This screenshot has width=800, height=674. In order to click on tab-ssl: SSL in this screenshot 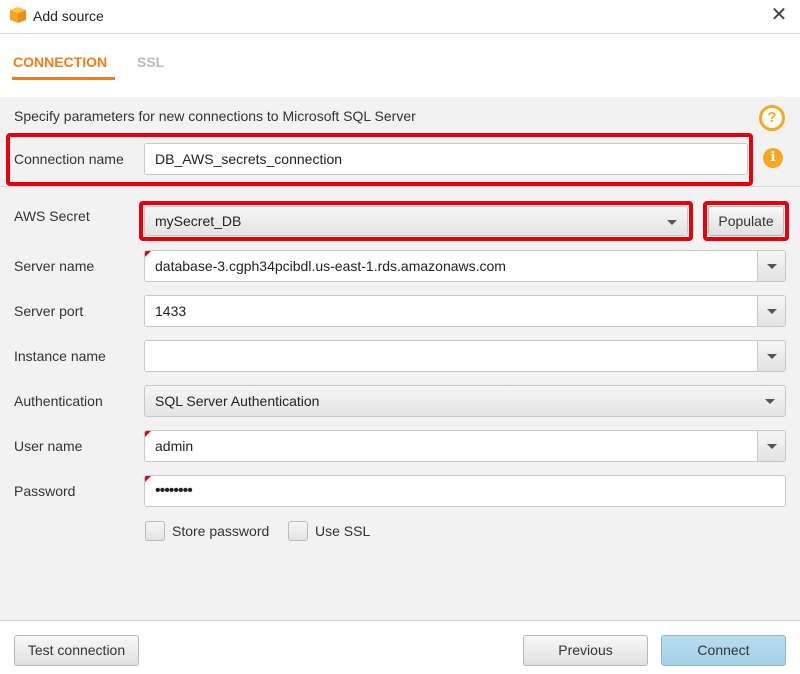, I will do `click(150, 62)`.